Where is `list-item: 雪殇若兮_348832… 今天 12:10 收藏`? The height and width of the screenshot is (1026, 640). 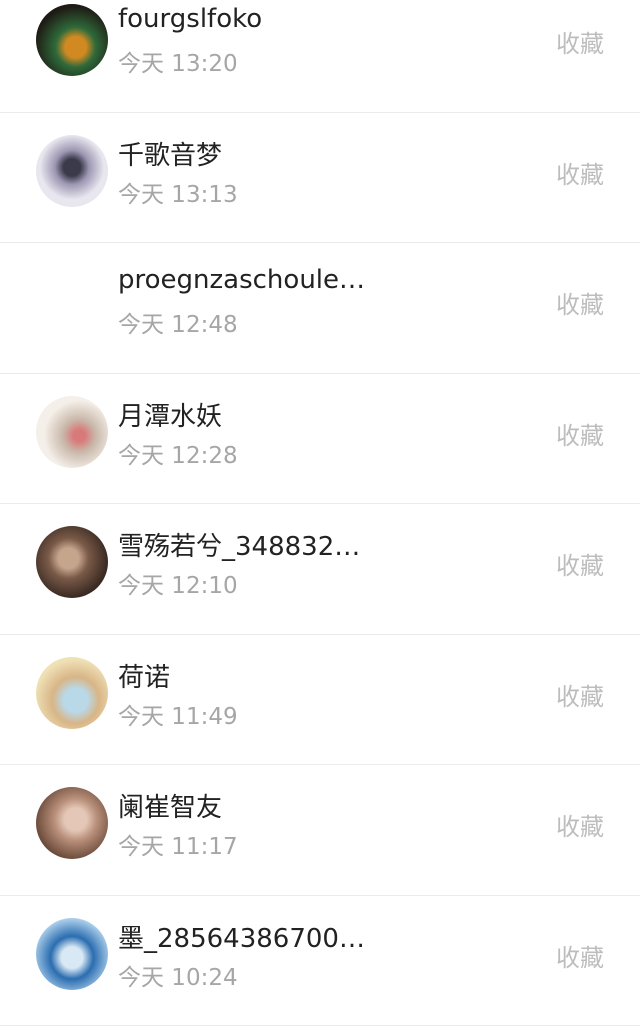
list-item: 雪殇若兮_348832… 今天 12:10 收藏 is located at coordinates (320, 569).